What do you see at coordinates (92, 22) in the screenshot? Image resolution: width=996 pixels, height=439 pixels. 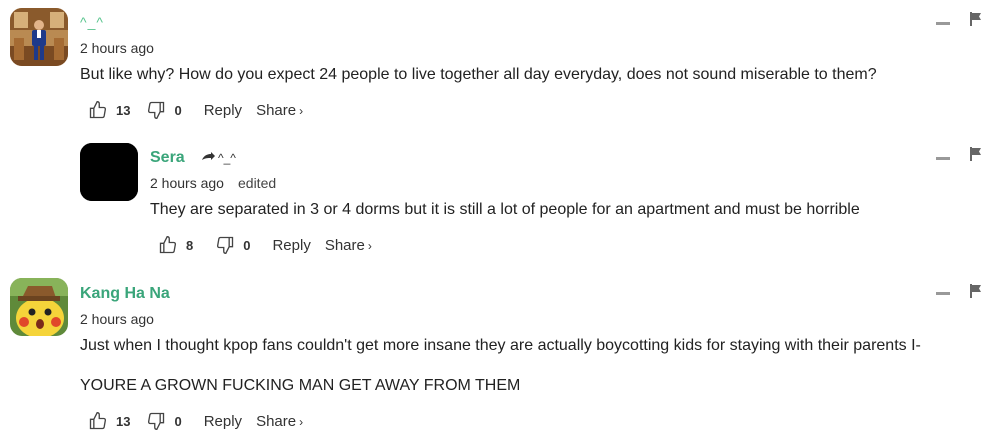 I see `username: ^_^` at bounding box center [92, 22].